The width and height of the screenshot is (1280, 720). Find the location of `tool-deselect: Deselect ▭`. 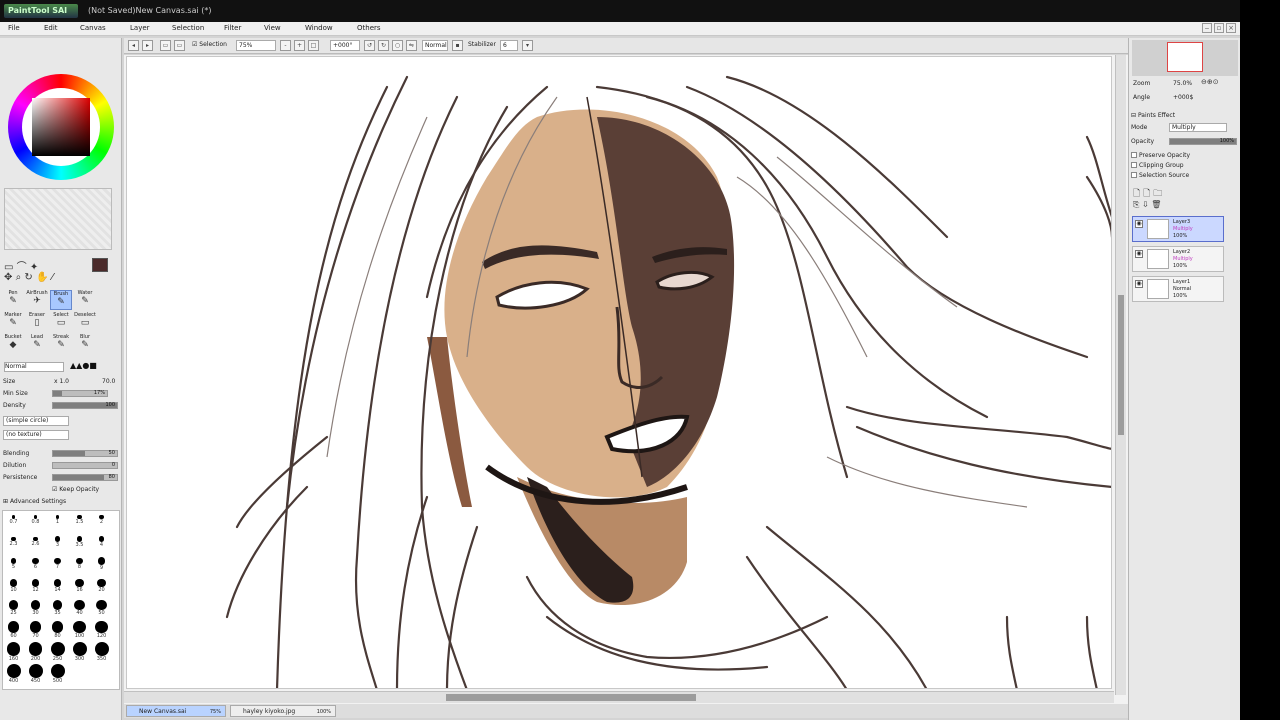

tool-deselect: Deselect ▭ is located at coordinates (85, 322).